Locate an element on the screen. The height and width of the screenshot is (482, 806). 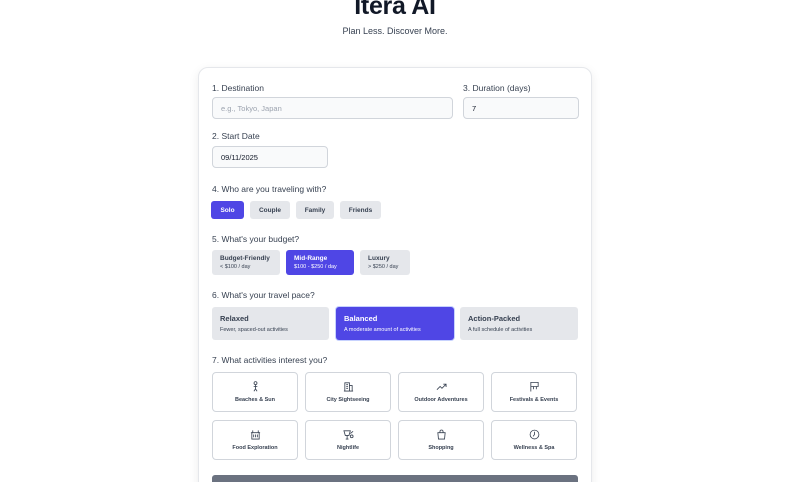
flag-icon is located at coordinates (534, 386).